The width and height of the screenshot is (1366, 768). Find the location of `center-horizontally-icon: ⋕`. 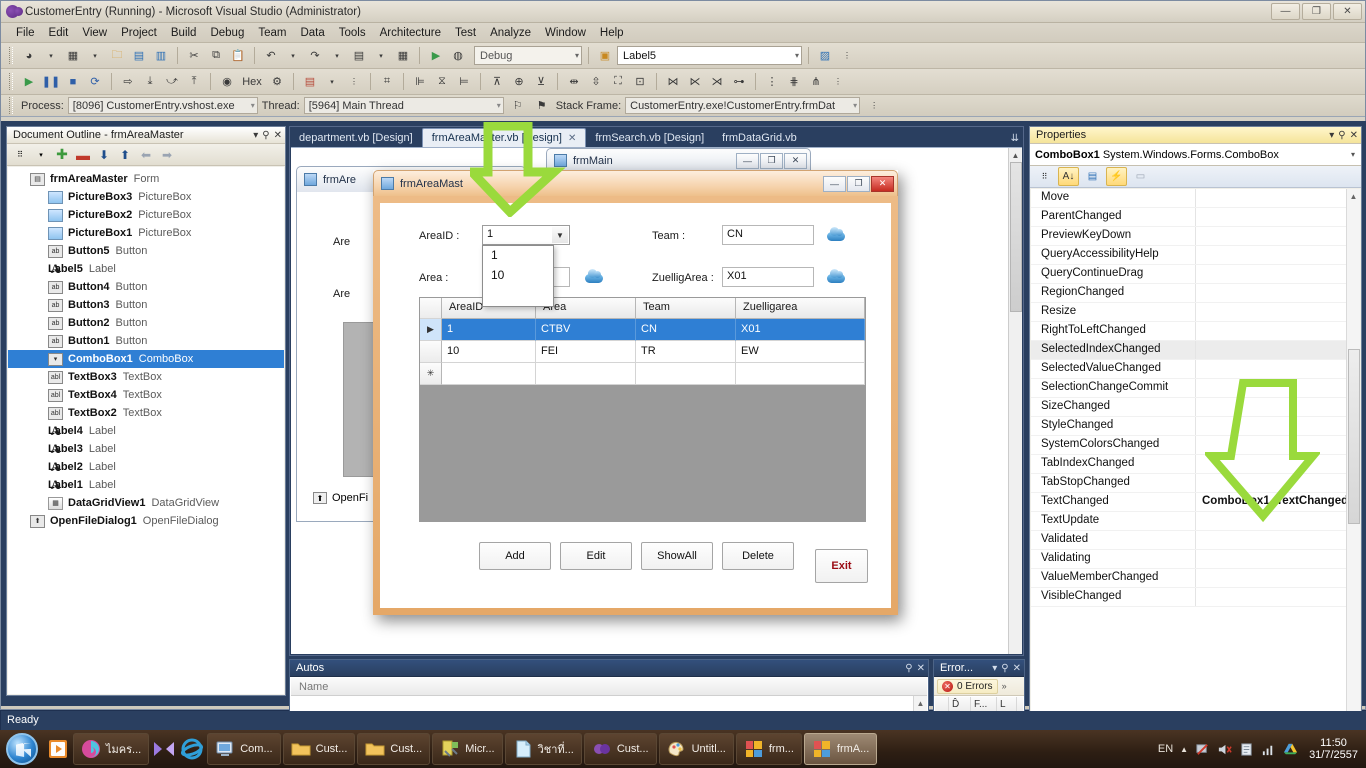

center-horizontally-icon: ⋕ is located at coordinates (794, 82).